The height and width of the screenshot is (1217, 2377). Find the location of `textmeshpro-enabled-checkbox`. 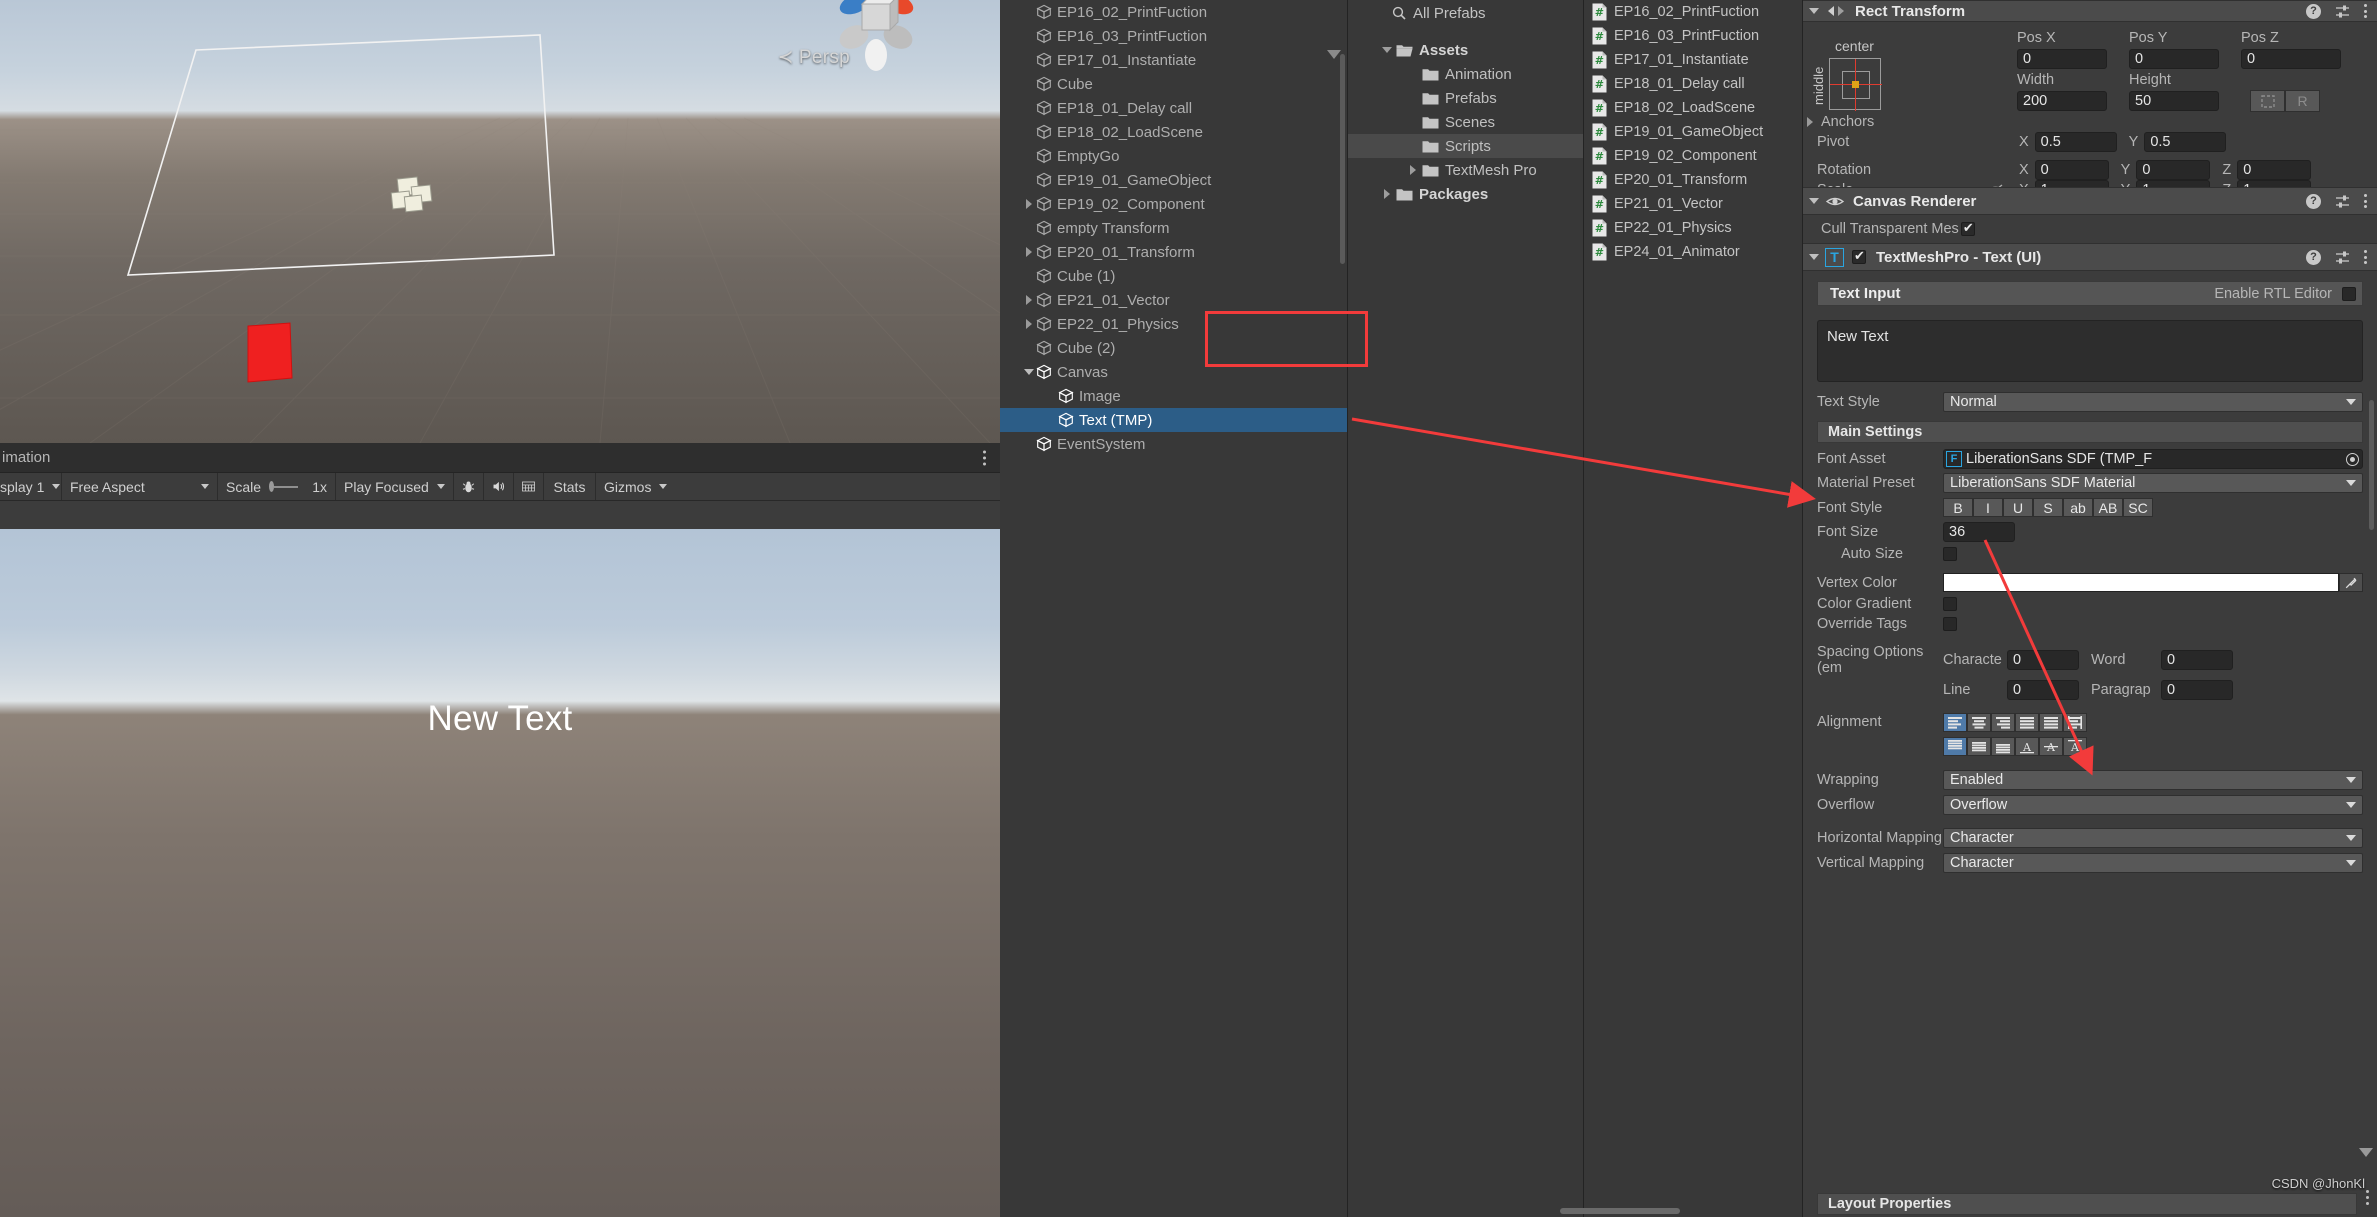

textmeshpro-enabled-checkbox is located at coordinates (1859, 256).